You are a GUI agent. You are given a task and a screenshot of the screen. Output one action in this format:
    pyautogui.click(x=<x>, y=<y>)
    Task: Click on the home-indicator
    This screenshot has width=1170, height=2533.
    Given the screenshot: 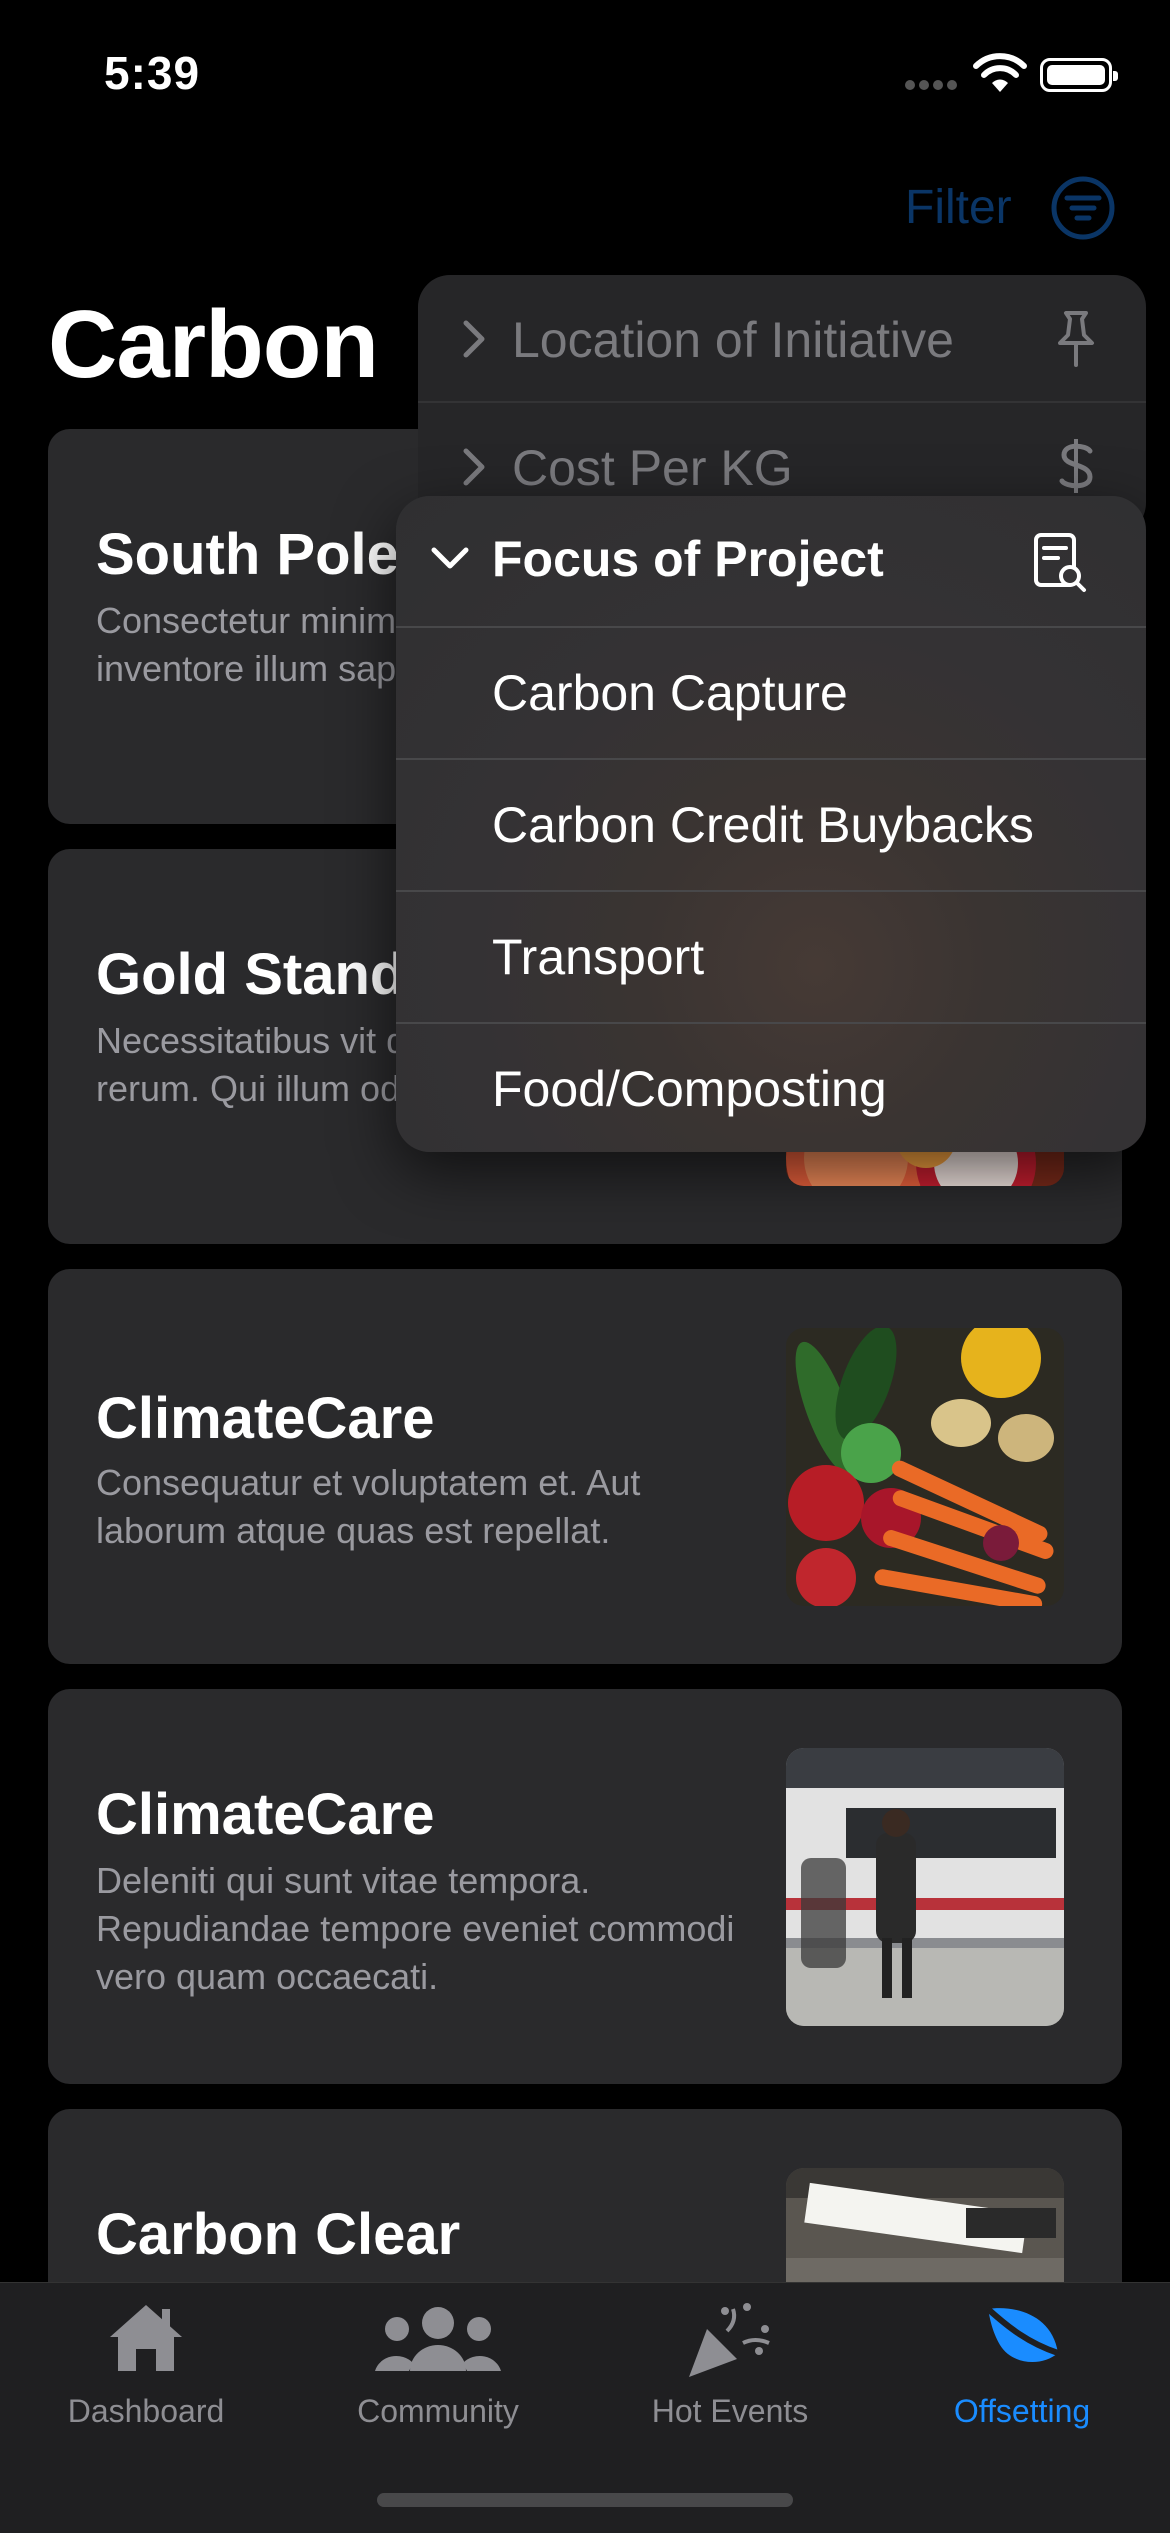 What is the action you would take?
    pyautogui.click(x=585, y=2500)
    